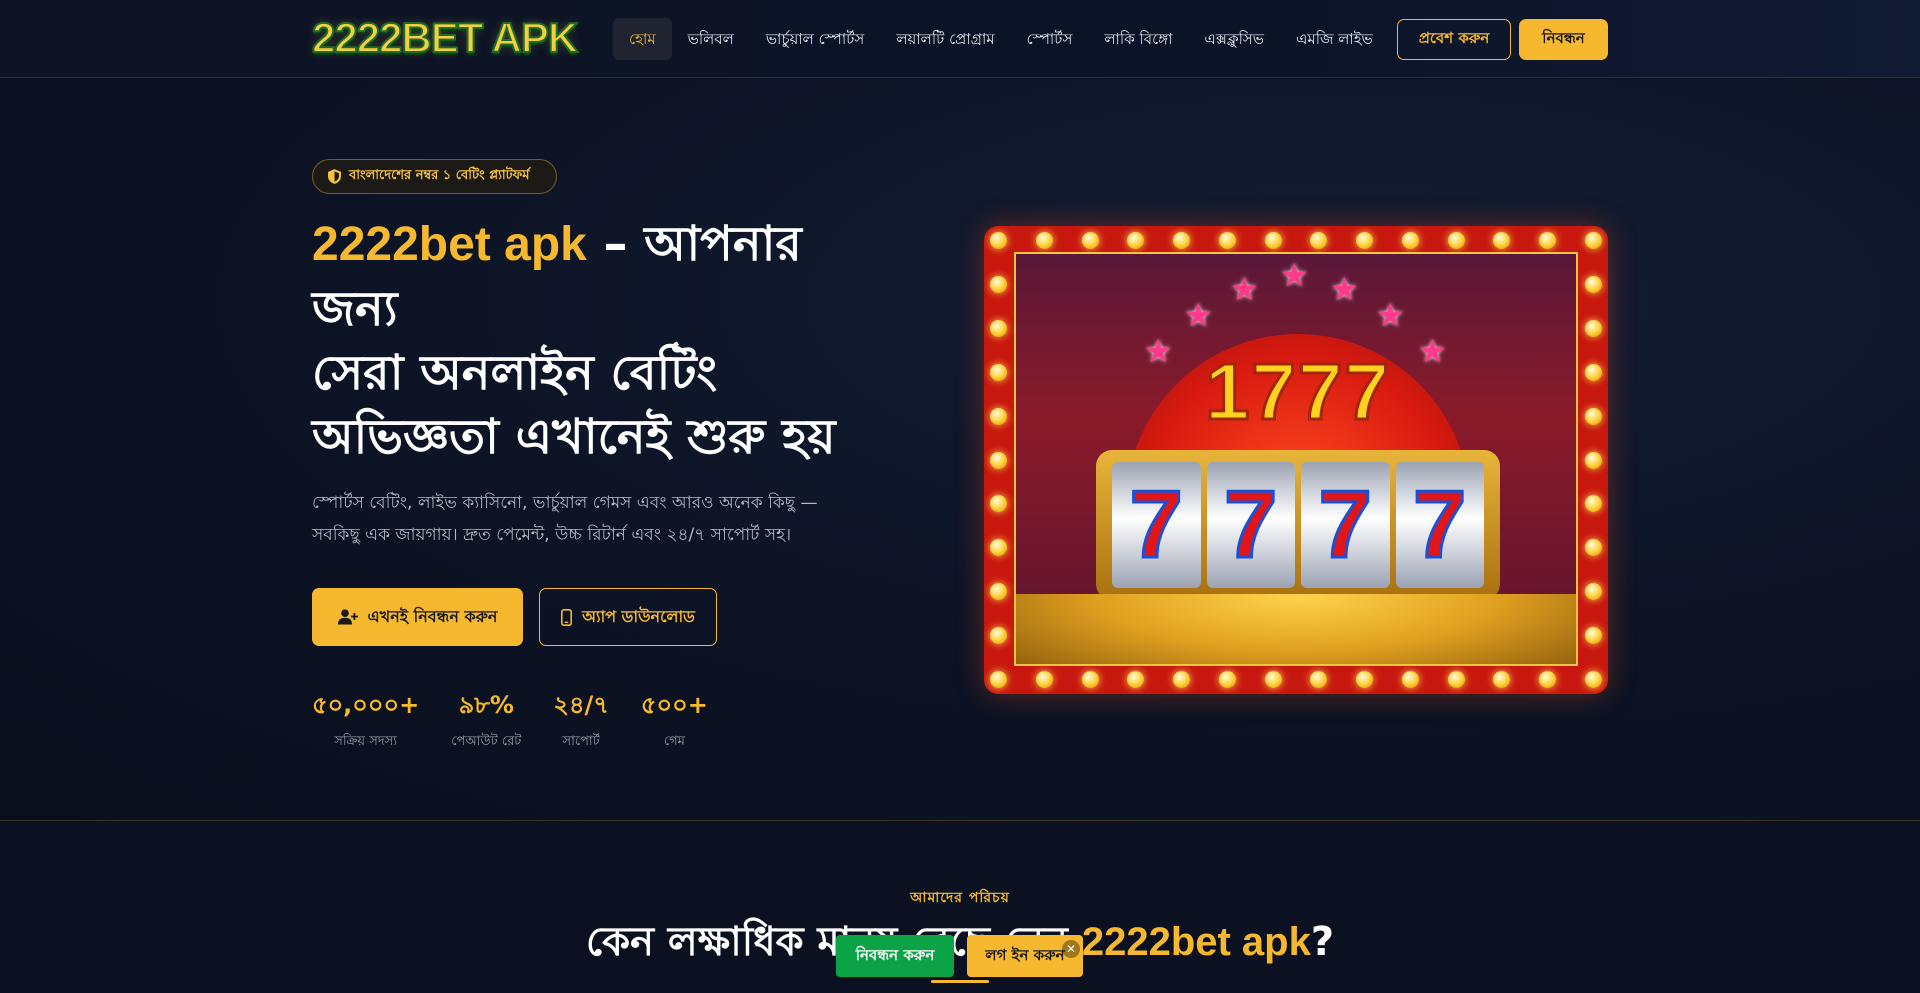 This screenshot has height=993, width=1920. Describe the element at coordinates (1234, 39) in the screenshot. I see `nav-item-exclusive: এক্সক্লুসিভ` at that location.